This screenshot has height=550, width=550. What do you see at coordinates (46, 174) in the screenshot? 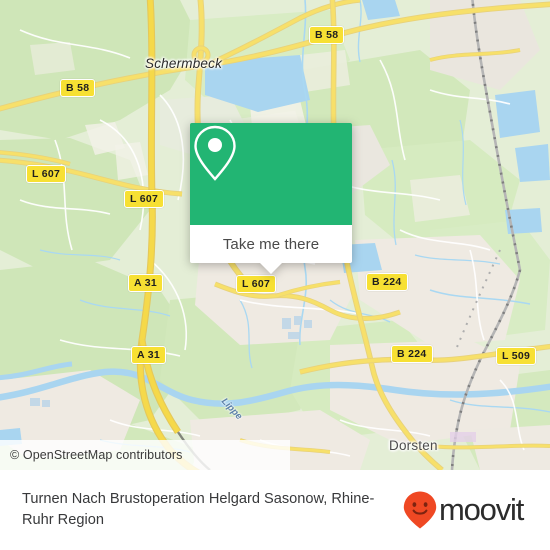
I see `road-shield-l607-west: L 607` at bounding box center [46, 174].